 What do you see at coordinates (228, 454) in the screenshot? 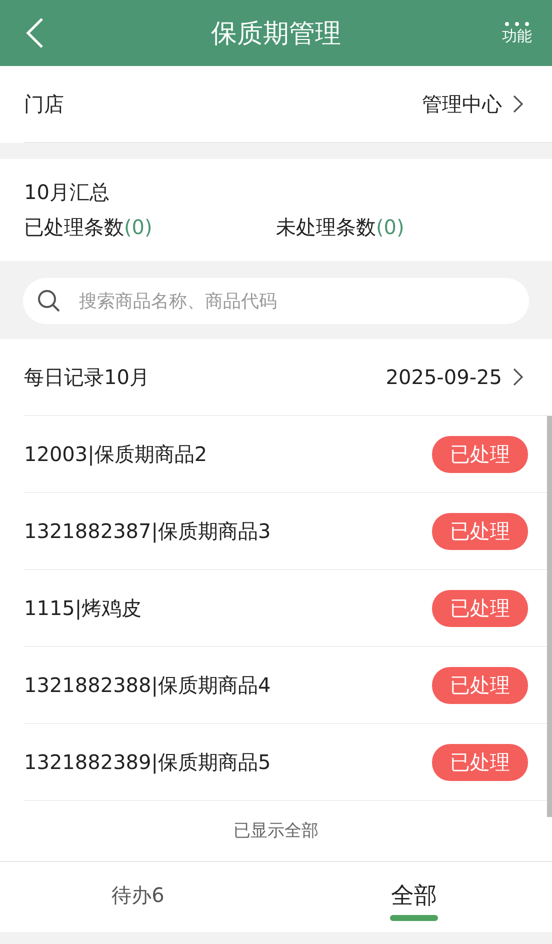
I see `product-name: 12003|保质期商品2` at bounding box center [228, 454].